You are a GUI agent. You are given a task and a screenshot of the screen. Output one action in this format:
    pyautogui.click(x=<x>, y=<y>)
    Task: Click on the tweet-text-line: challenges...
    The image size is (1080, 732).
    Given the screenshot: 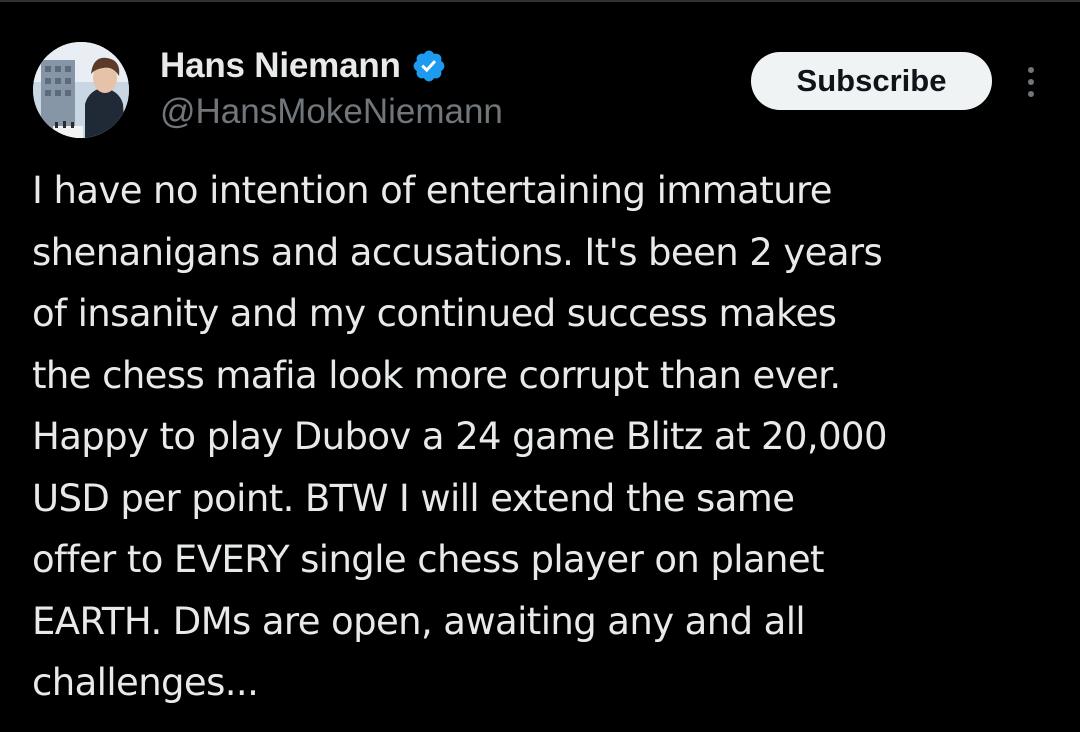 What is the action you would take?
    pyautogui.click(x=145, y=682)
    